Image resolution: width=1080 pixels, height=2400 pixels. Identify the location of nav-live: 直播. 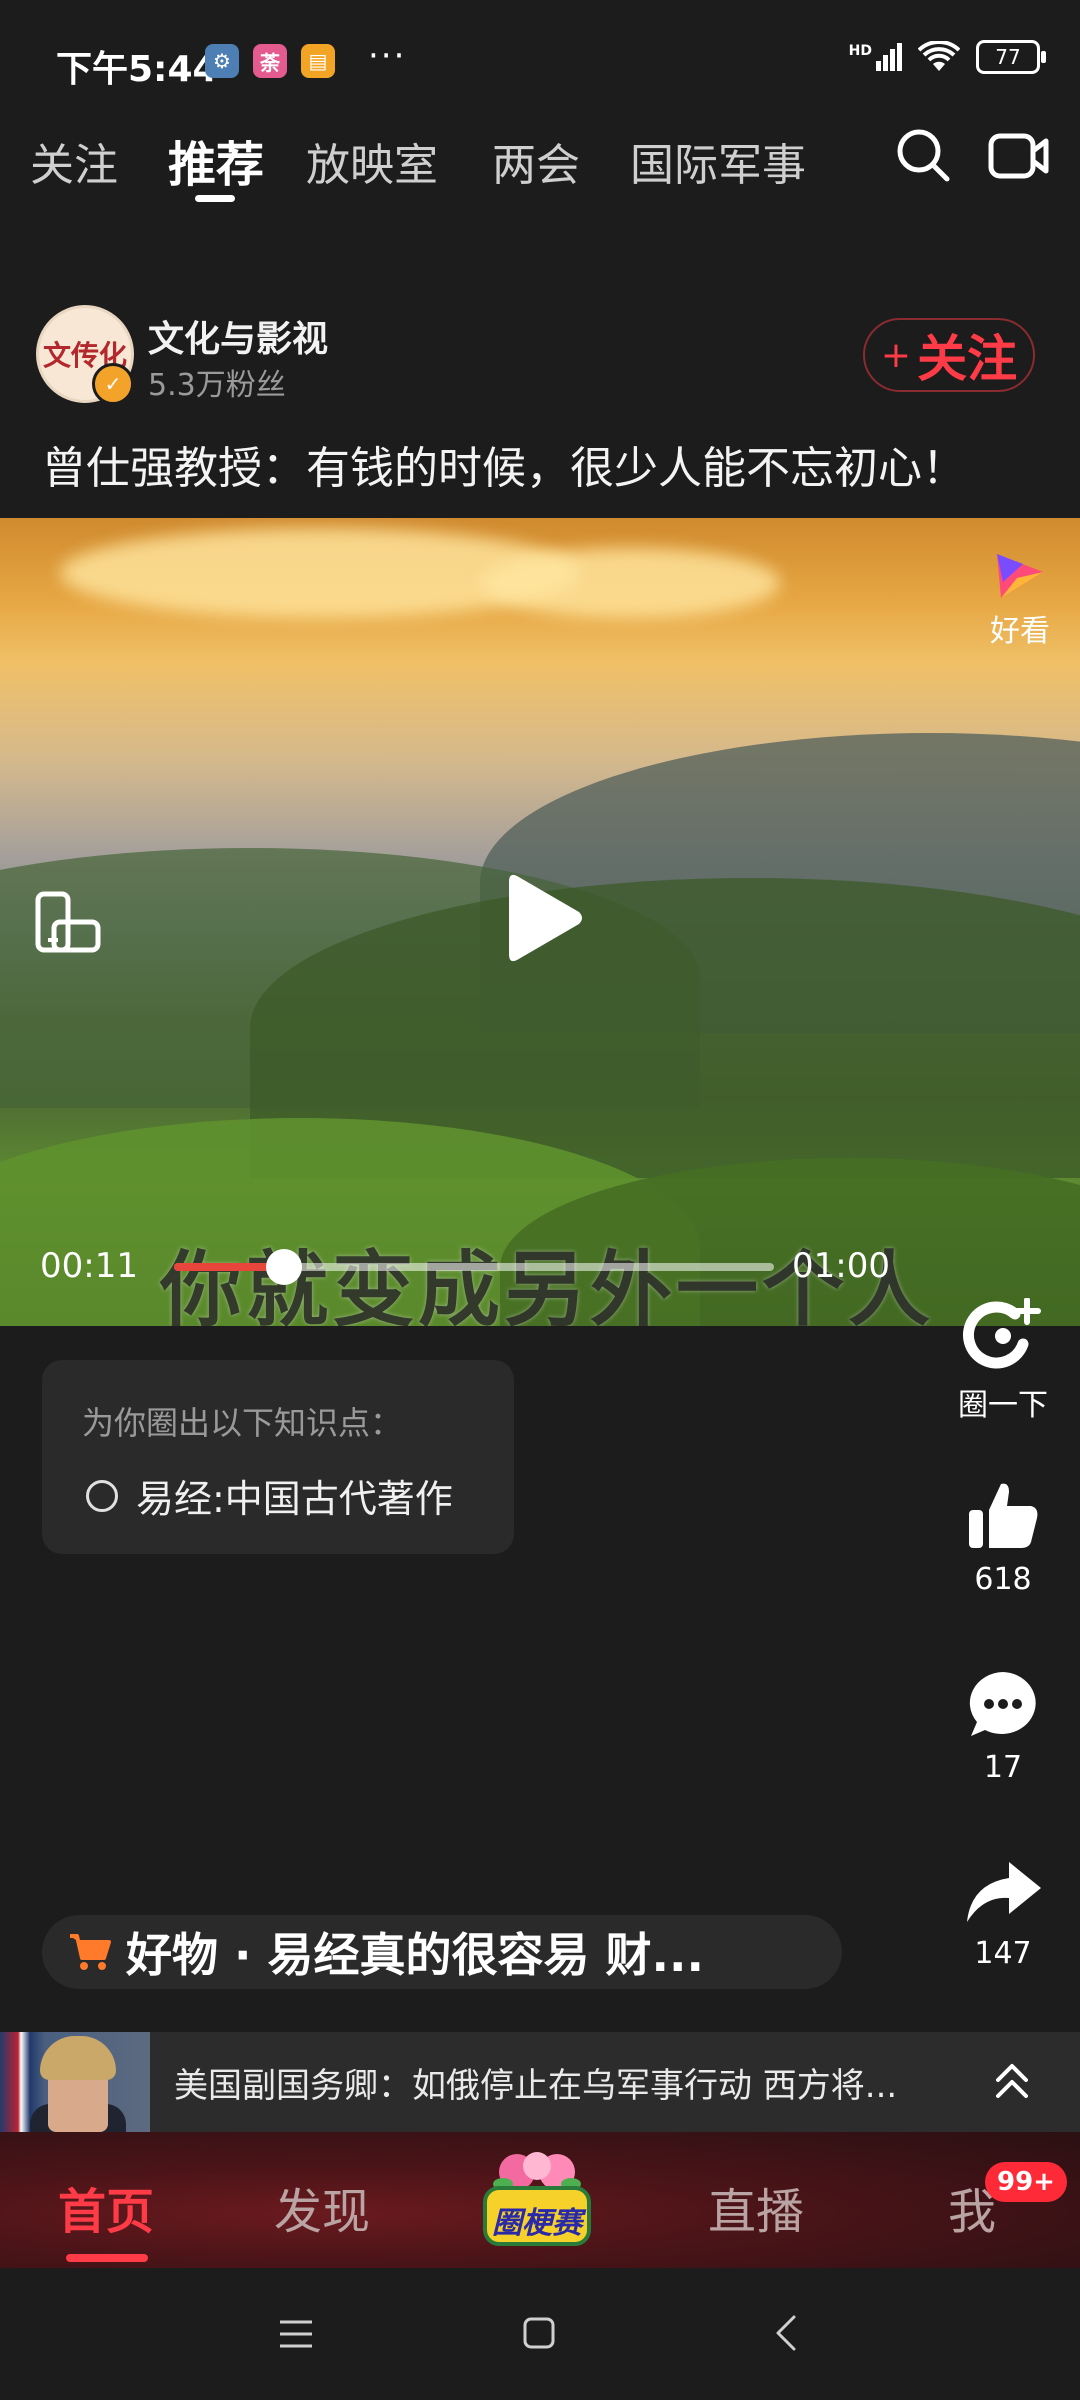
(756, 2207).